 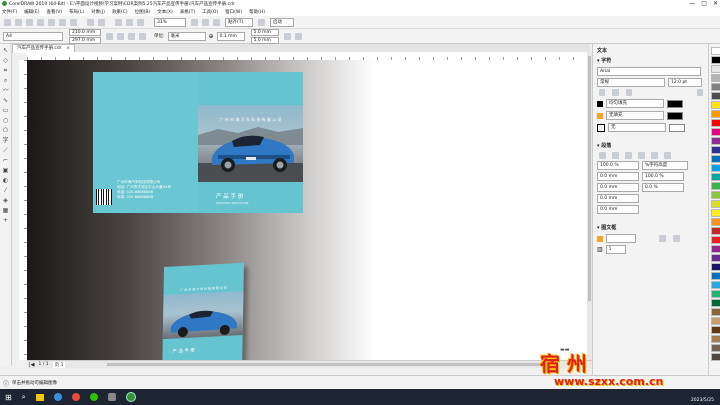 I want to click on paste-icon, so click(x=73, y=22).